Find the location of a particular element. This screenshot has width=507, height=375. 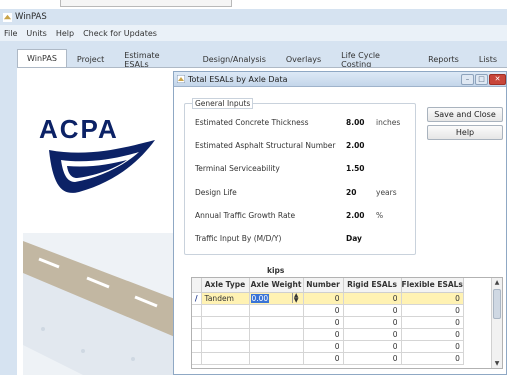

column-header-axle-type: Axle Type is located at coordinates (225, 285).